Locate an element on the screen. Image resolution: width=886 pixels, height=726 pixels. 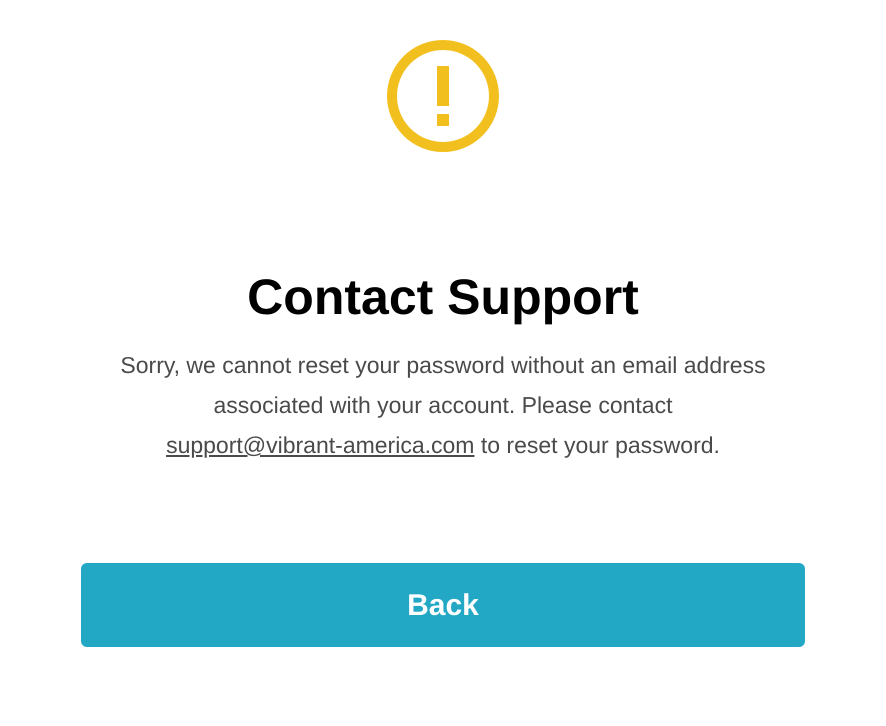
warning-icon is located at coordinates (443, 96).